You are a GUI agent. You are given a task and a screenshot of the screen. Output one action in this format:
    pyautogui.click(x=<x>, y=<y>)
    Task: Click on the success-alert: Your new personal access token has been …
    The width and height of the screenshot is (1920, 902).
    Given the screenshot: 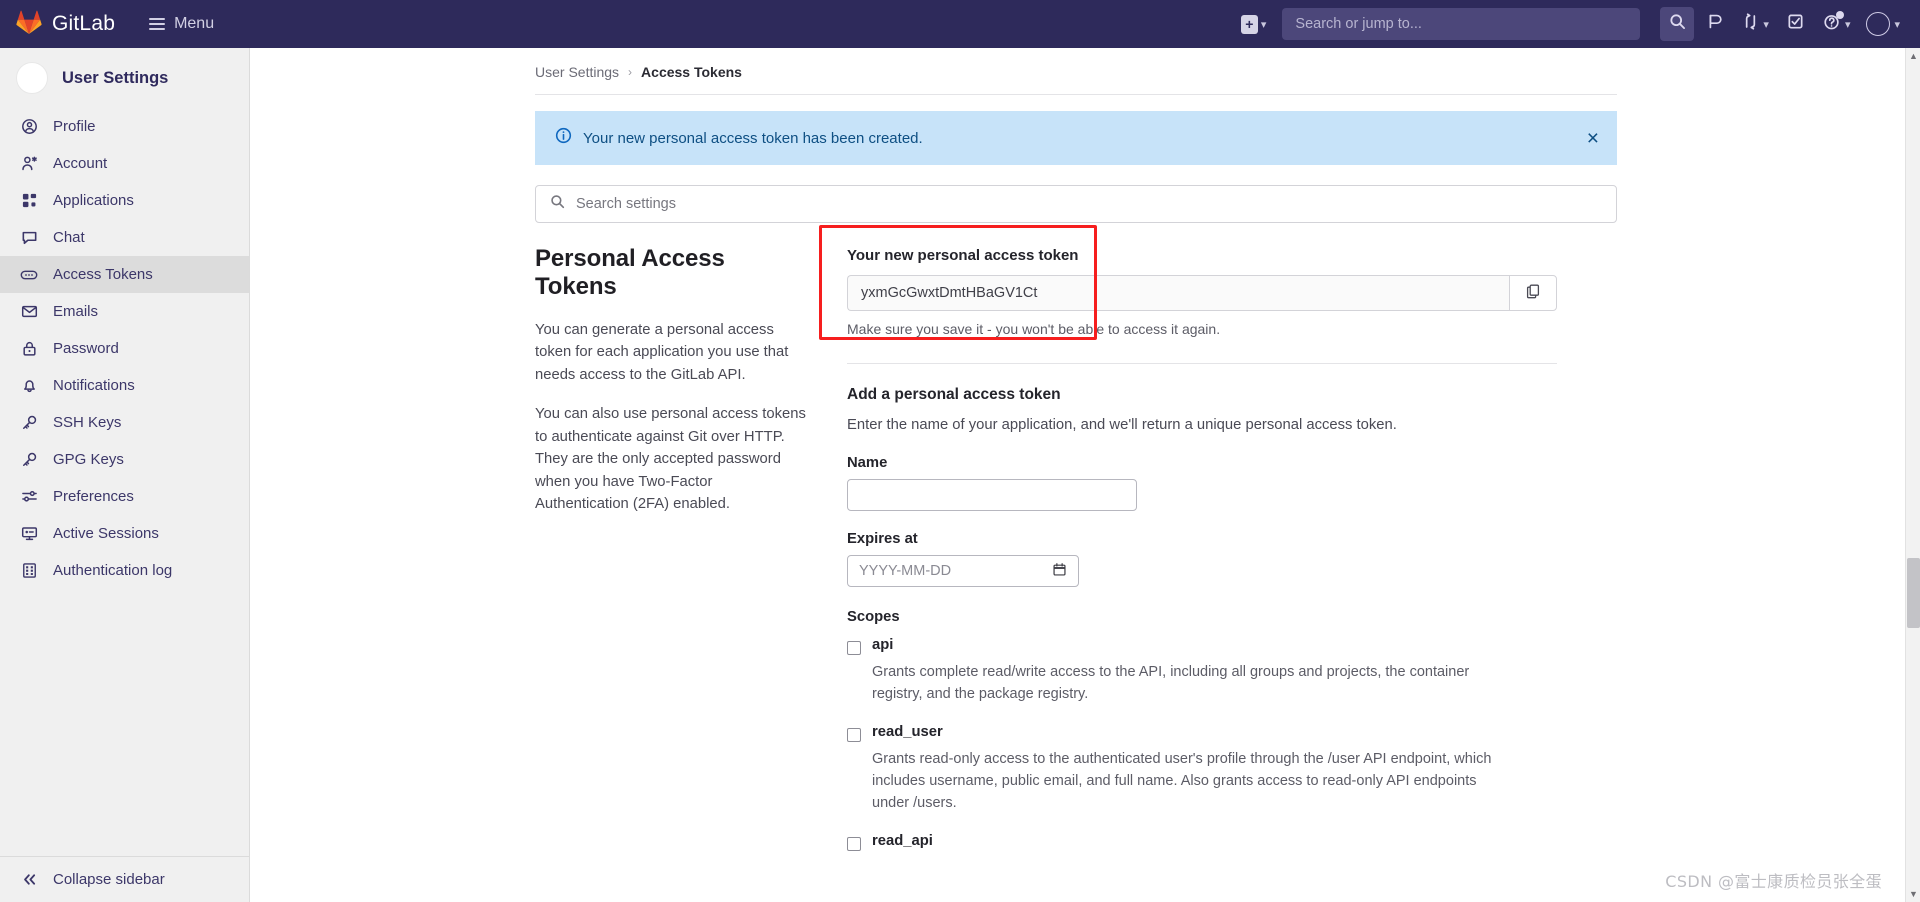 What is the action you would take?
    pyautogui.click(x=1076, y=138)
    